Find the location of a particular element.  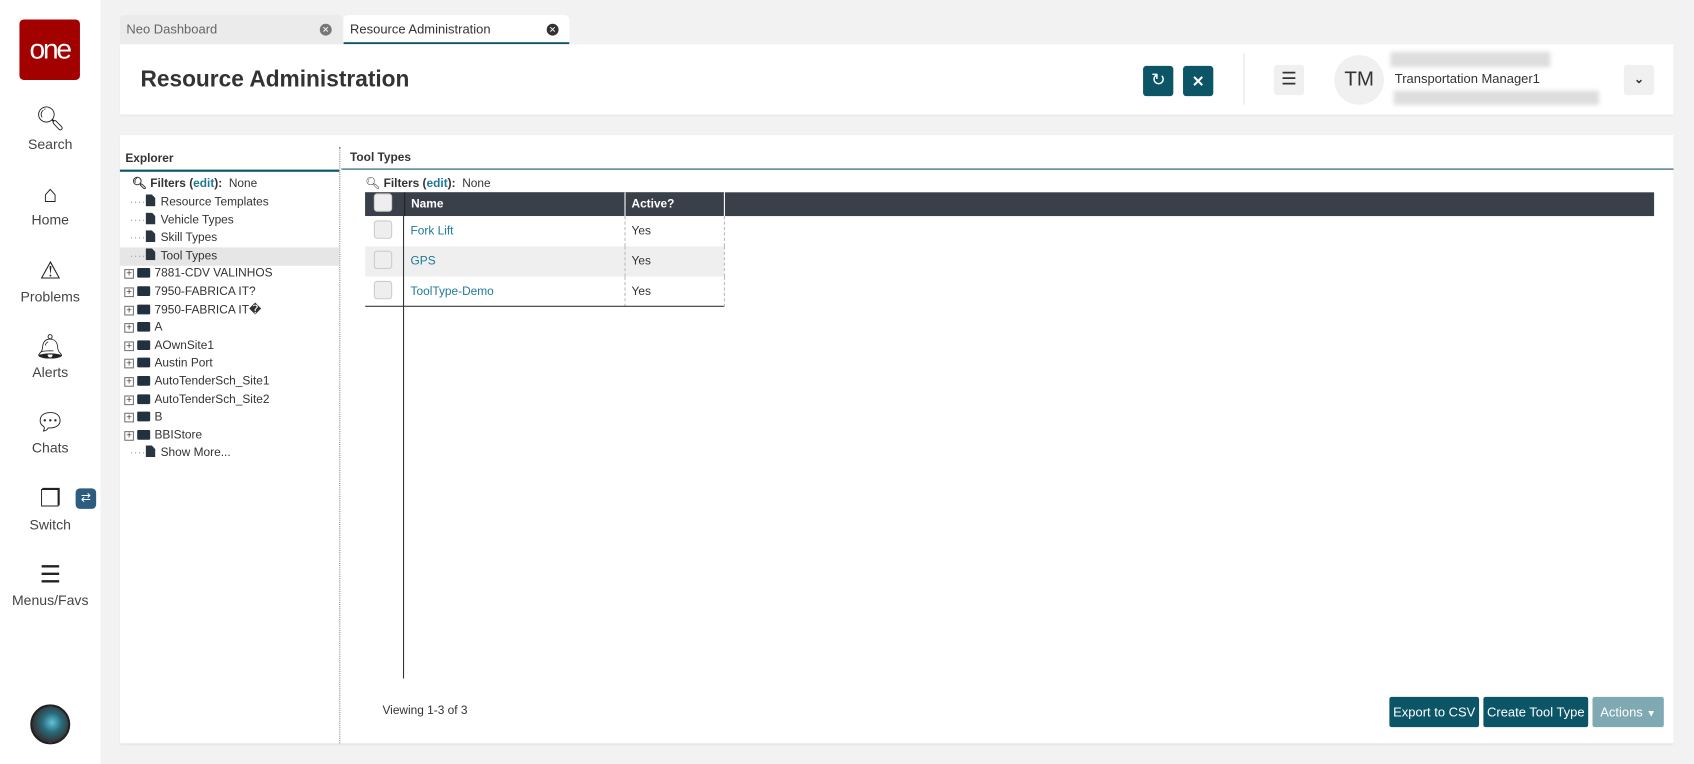

select-all-header is located at coordinates (385, 204).